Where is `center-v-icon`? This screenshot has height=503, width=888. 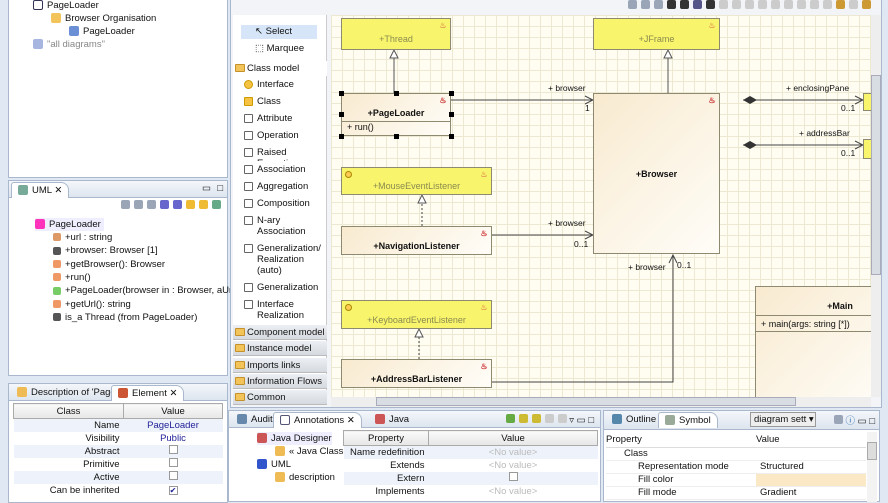 center-v-icon is located at coordinates (775, 4).